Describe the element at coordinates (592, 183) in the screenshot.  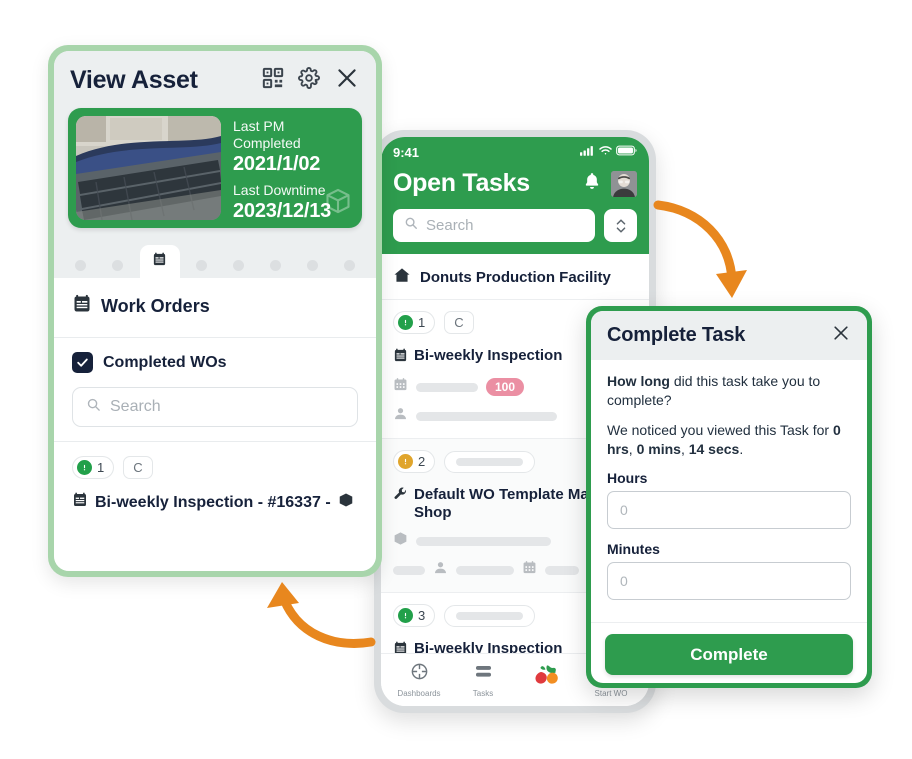
I see `bell-icon` at that location.